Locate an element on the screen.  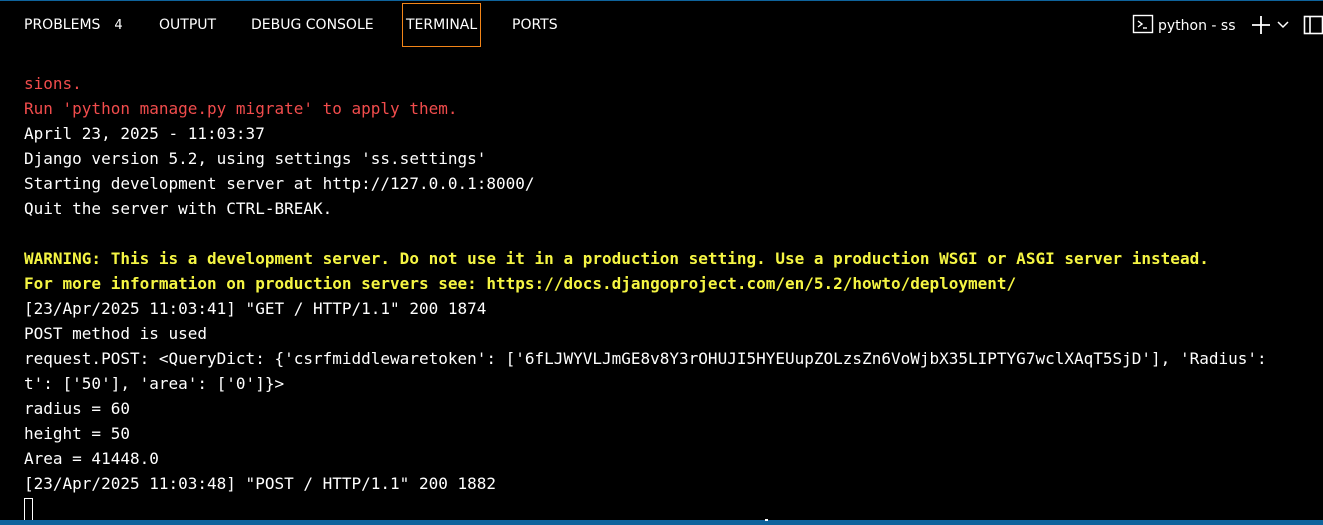
terminal-cursor is located at coordinates (28, 509).